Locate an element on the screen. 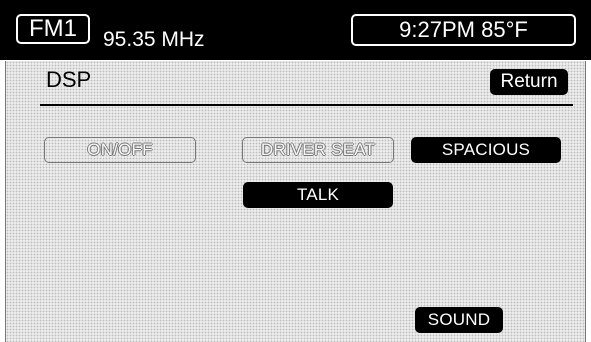 The width and height of the screenshot is (591, 342). driver-seat-button: DRIVER SEAT is located at coordinates (318, 150).